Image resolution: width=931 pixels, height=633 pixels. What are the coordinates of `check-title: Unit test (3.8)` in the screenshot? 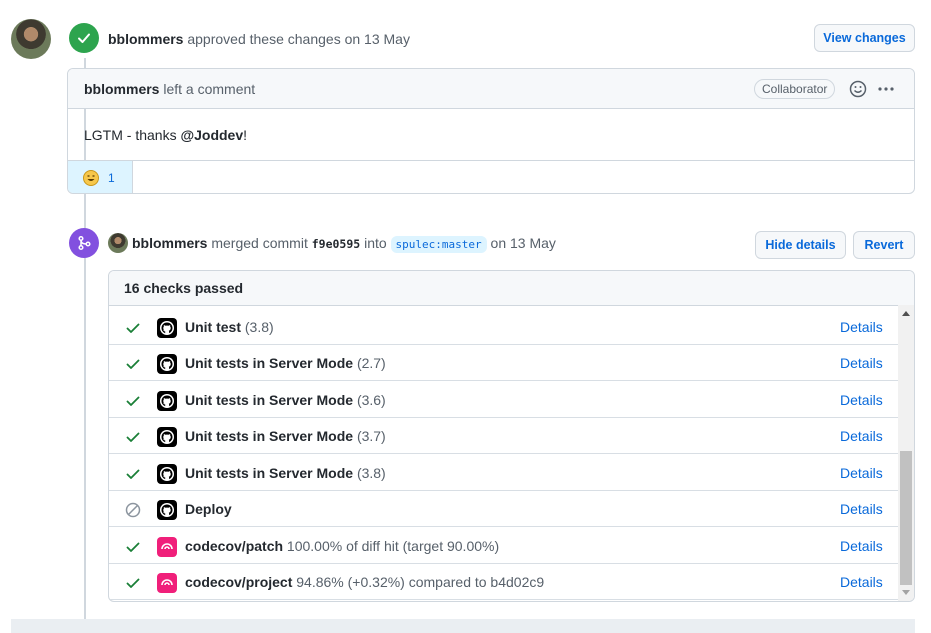 It's located at (229, 327).